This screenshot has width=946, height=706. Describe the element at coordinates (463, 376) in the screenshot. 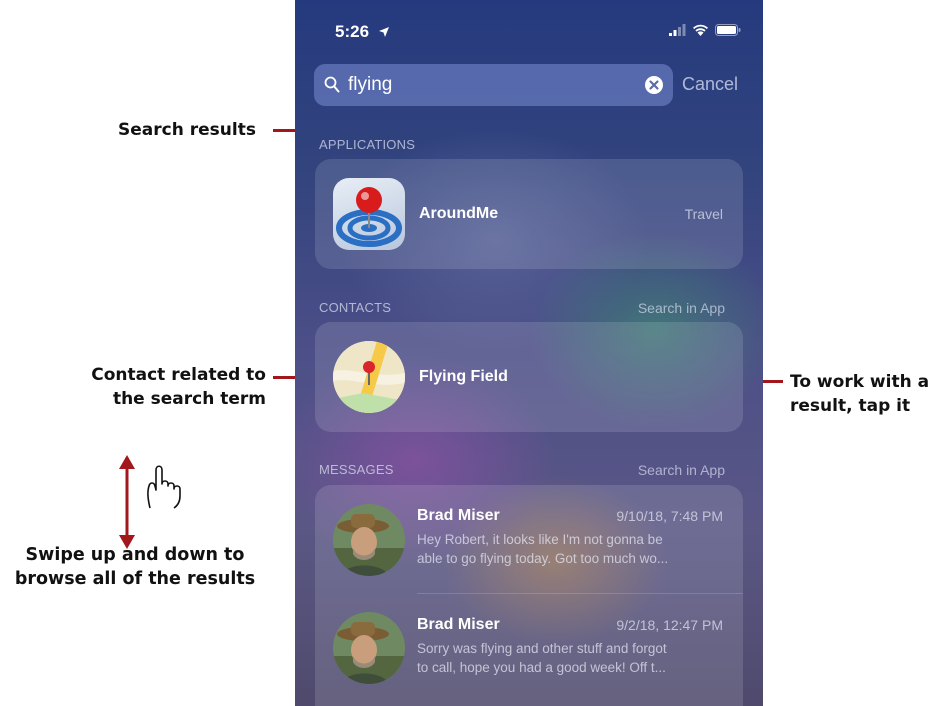

I see `contact-name: Flying Field` at that location.